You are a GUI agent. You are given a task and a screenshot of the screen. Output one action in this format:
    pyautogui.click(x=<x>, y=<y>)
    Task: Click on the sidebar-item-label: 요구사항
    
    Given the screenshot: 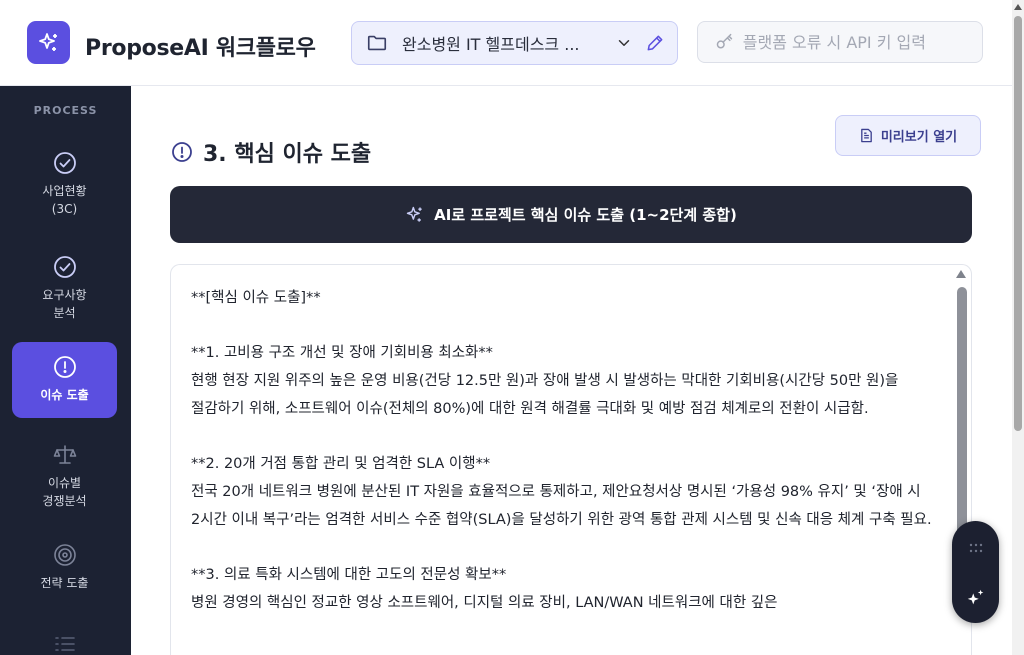 What is the action you would take?
    pyautogui.click(x=64, y=295)
    